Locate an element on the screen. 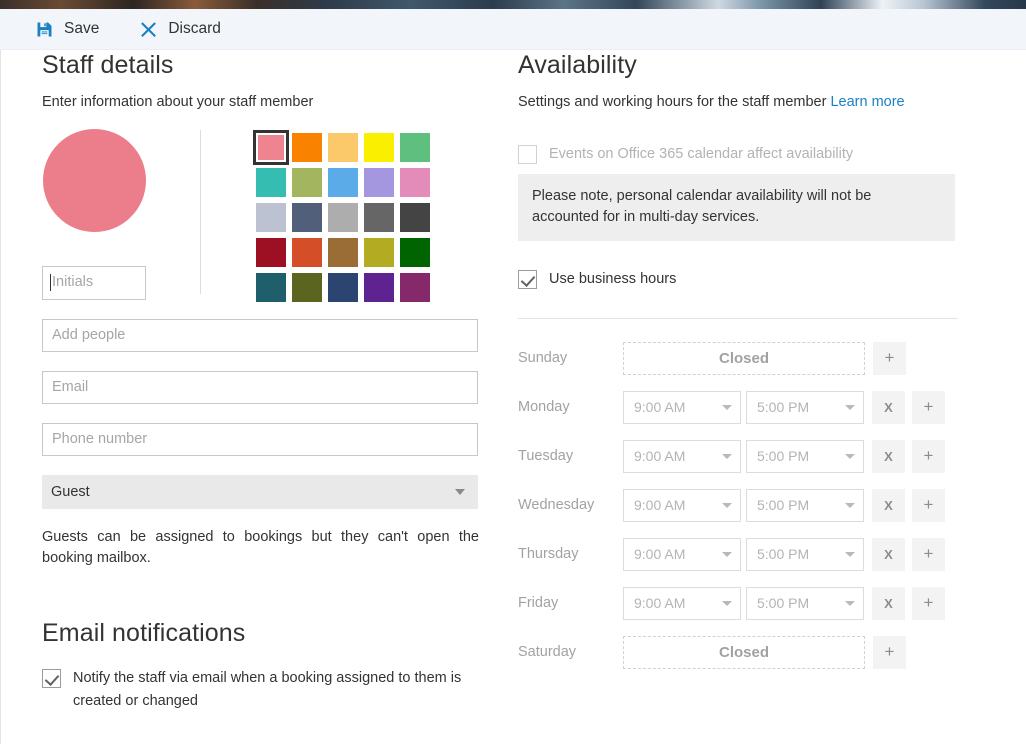  role-dropdown: Guest is located at coordinates (260, 491).